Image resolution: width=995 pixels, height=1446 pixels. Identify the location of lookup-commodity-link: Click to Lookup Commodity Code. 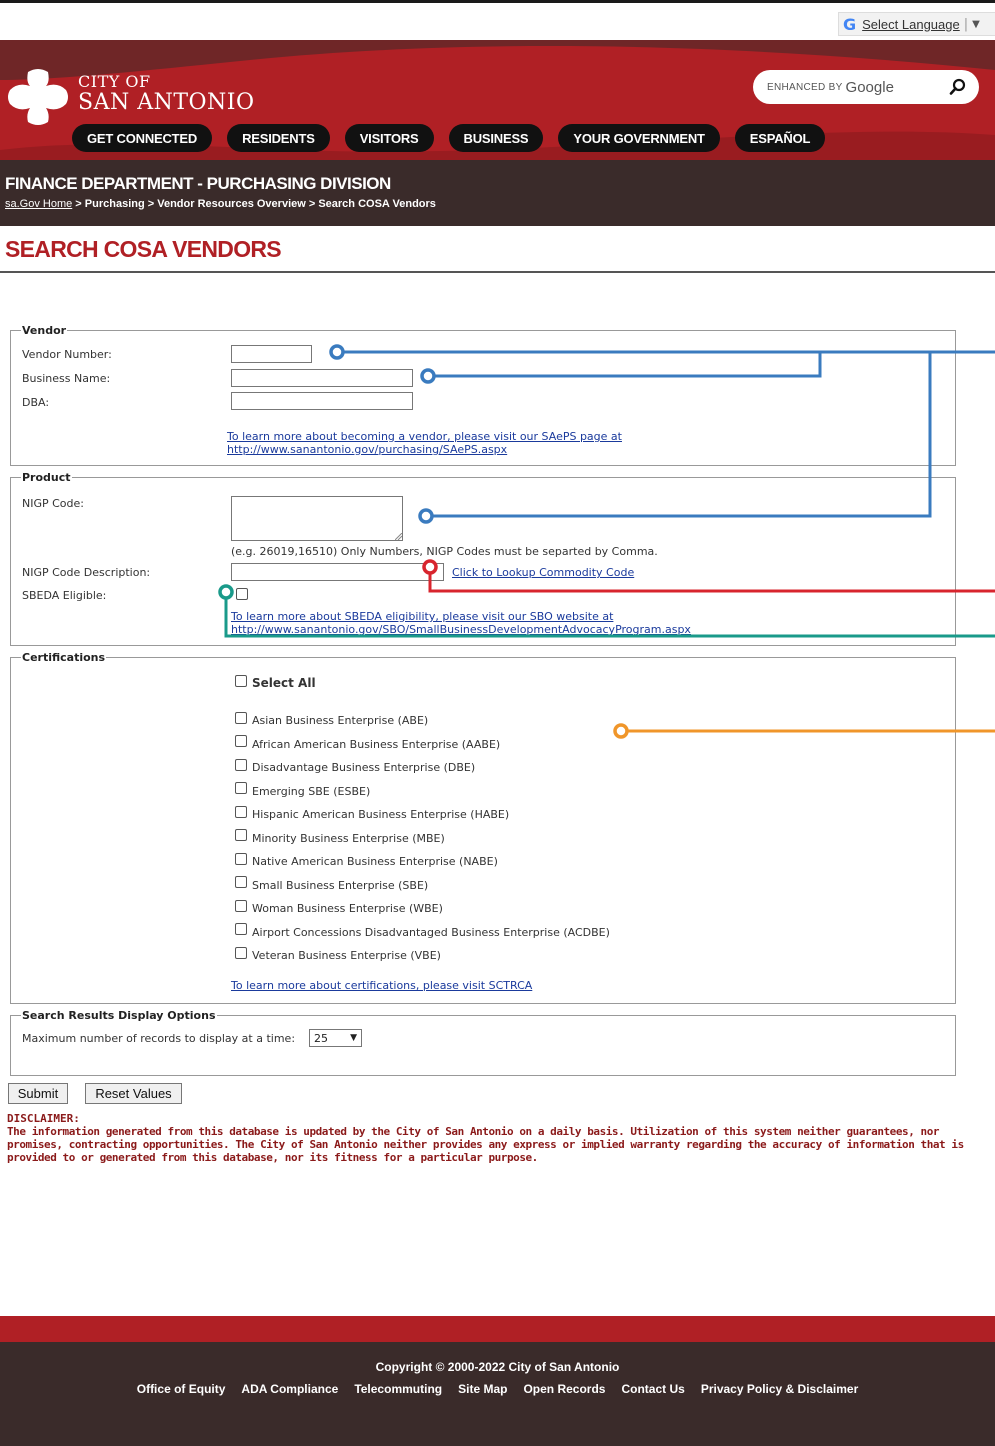
(543, 572).